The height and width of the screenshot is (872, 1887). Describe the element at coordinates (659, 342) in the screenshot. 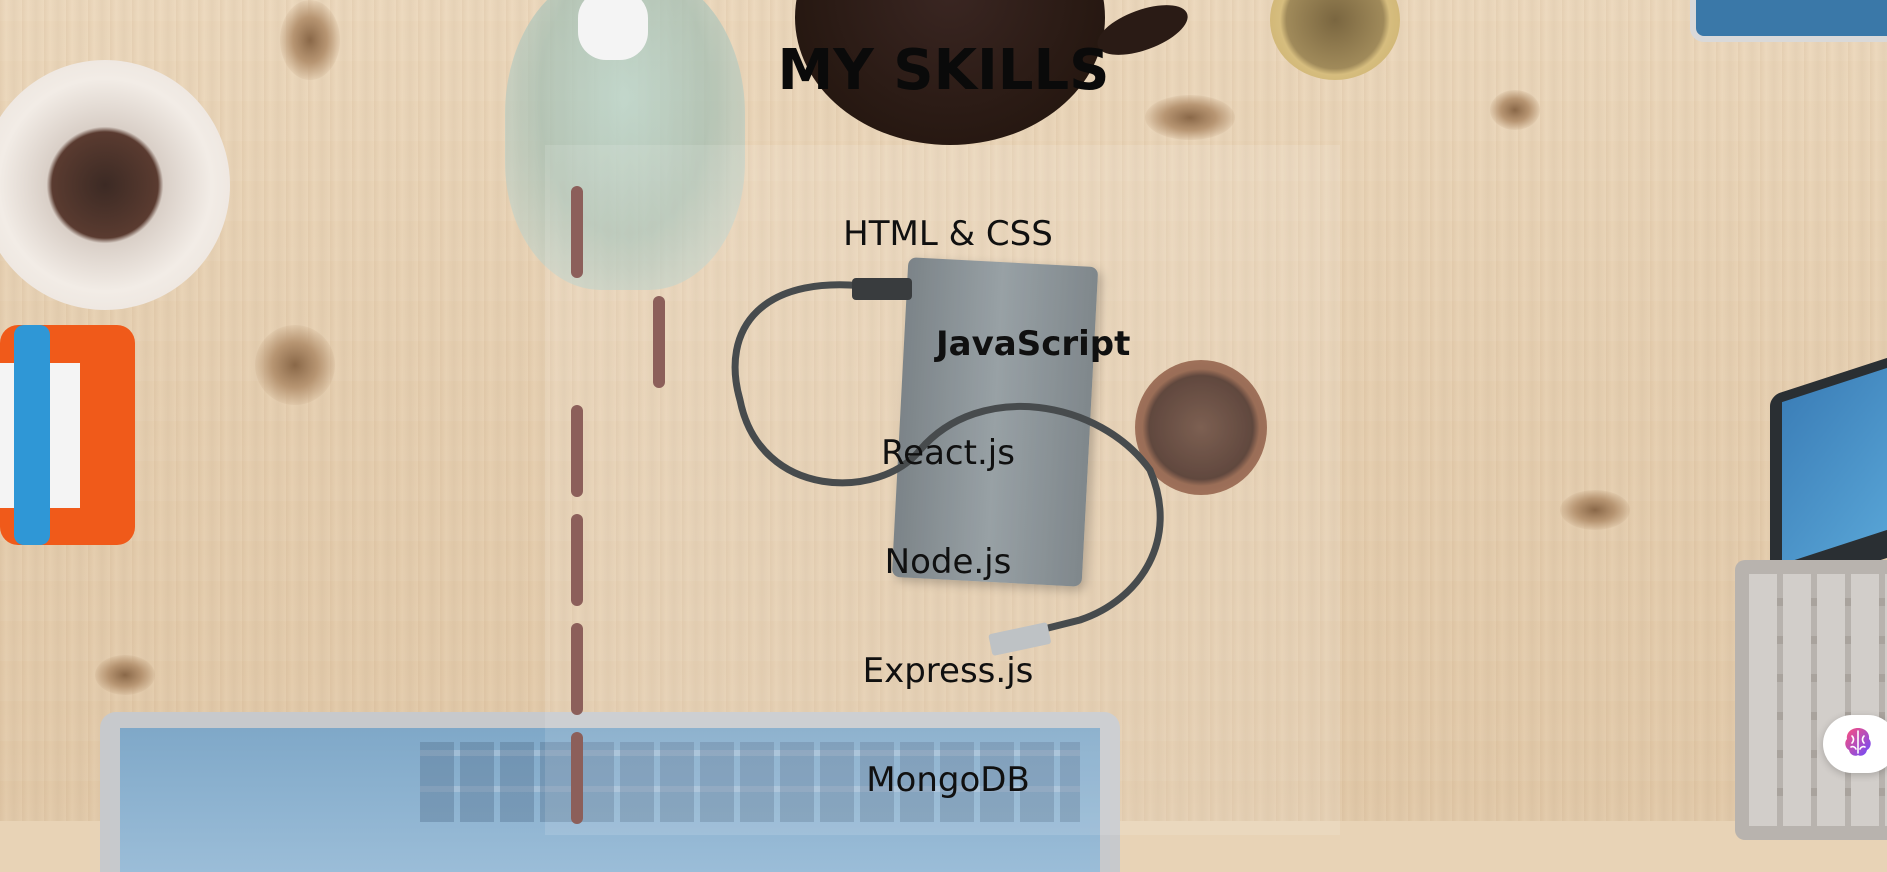

I see `timeline-marker` at that location.